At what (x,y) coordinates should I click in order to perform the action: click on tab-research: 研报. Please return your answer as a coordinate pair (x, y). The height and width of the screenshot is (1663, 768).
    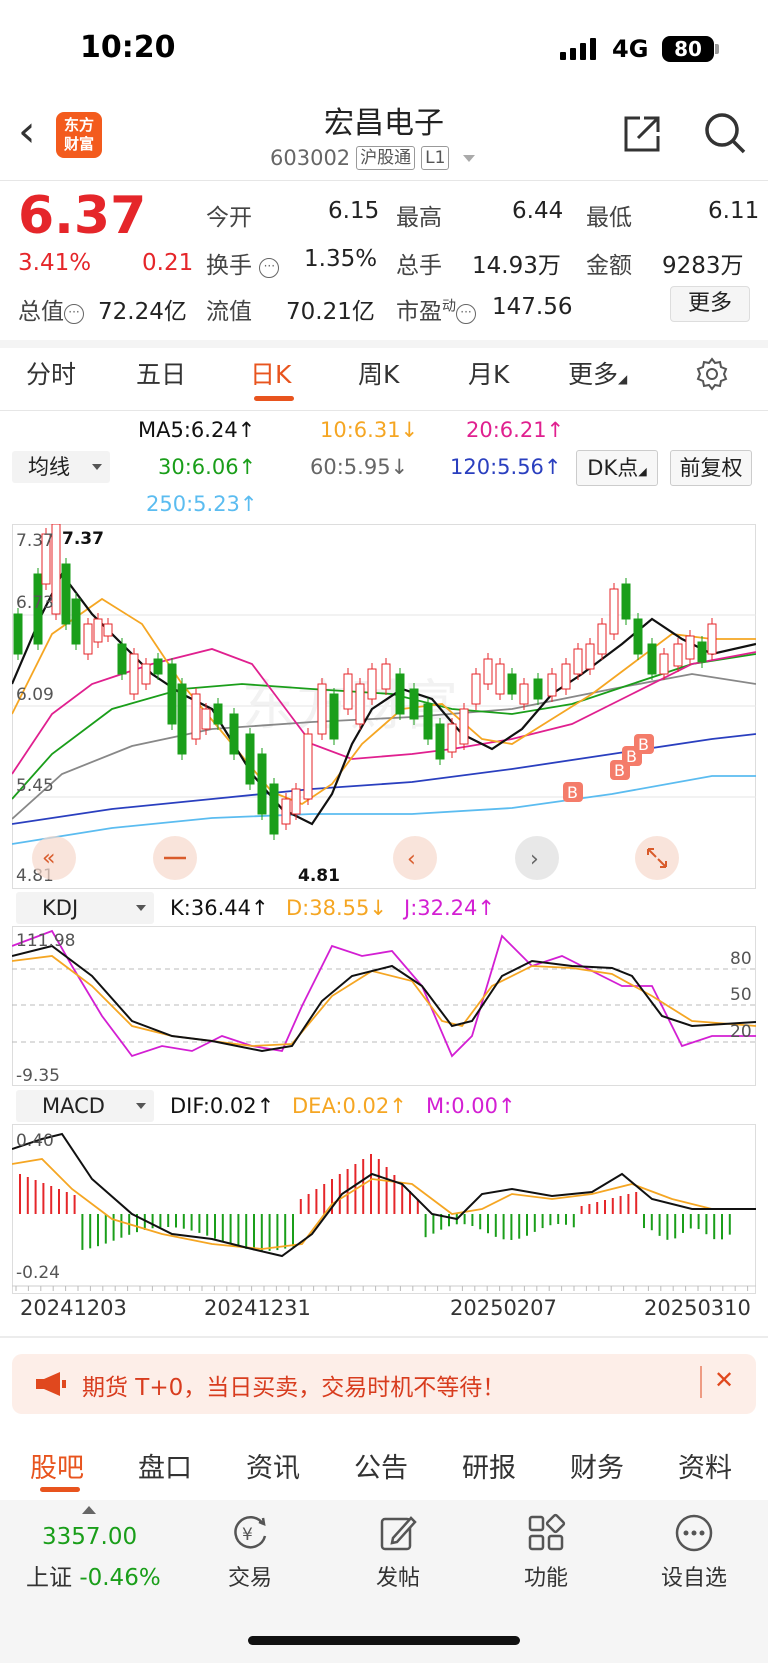
    Looking at the image, I should click on (489, 1465).